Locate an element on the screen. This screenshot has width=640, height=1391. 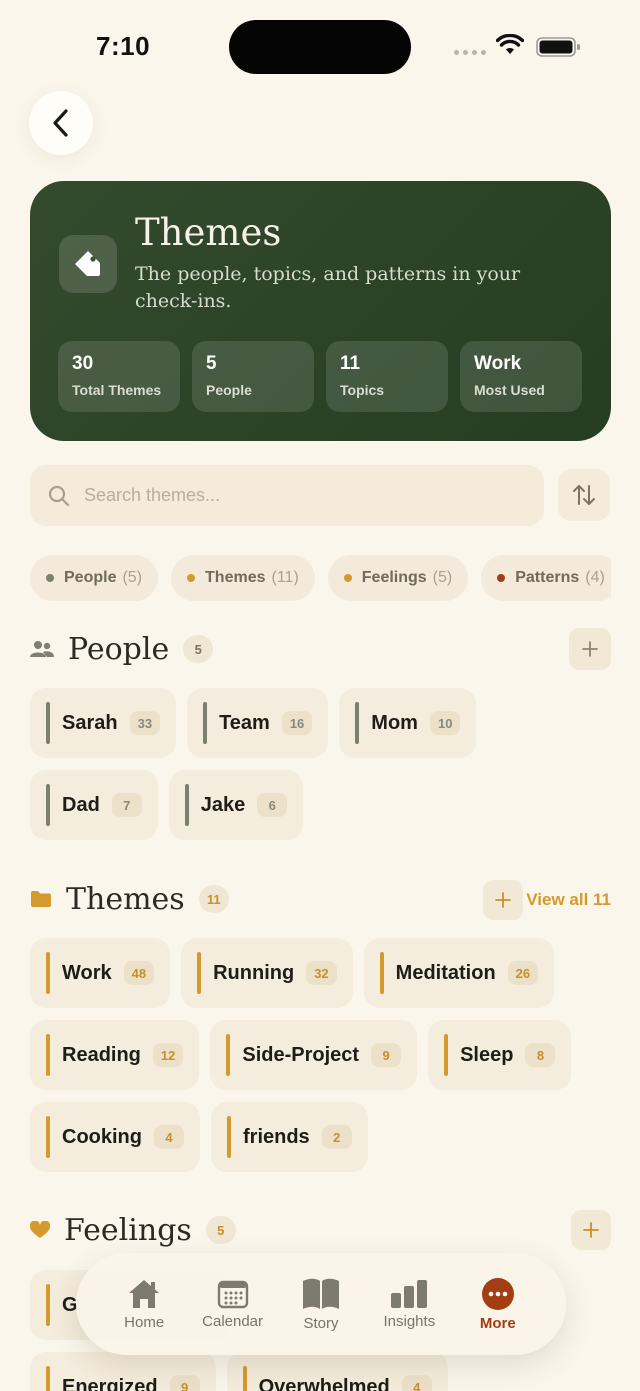
themes-section-header: Themes 11 View all 11 is located at coordinates (320, 899).